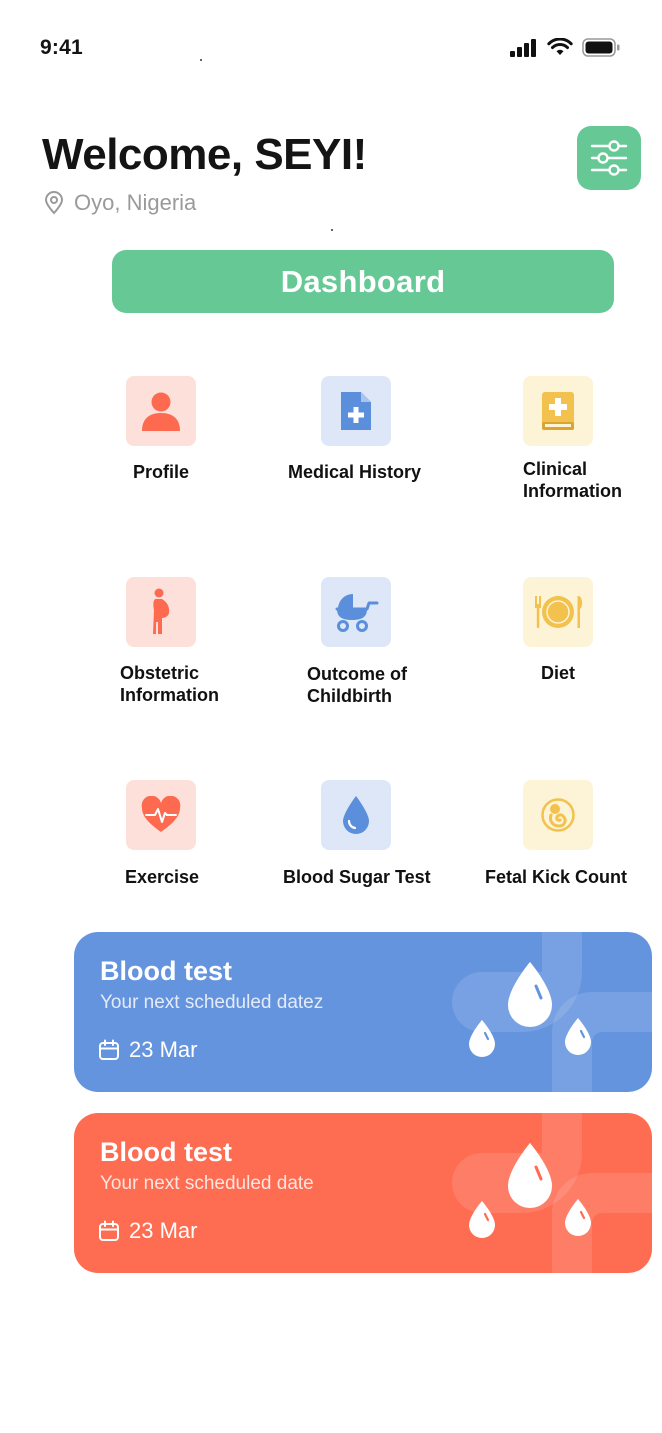  What do you see at coordinates (135, 202) in the screenshot?
I see `location-text: Oyo, Nigeria` at bounding box center [135, 202].